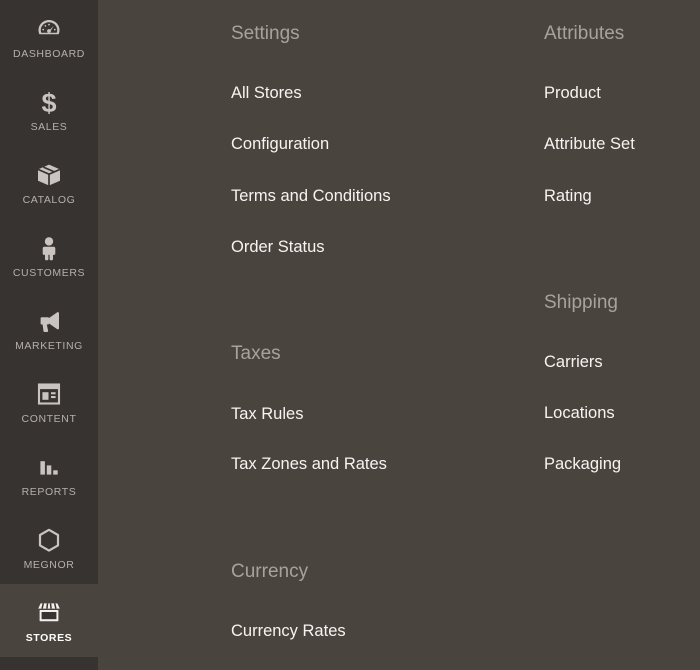  I want to click on menu-group-title-attributes: Attributes, so click(584, 33).